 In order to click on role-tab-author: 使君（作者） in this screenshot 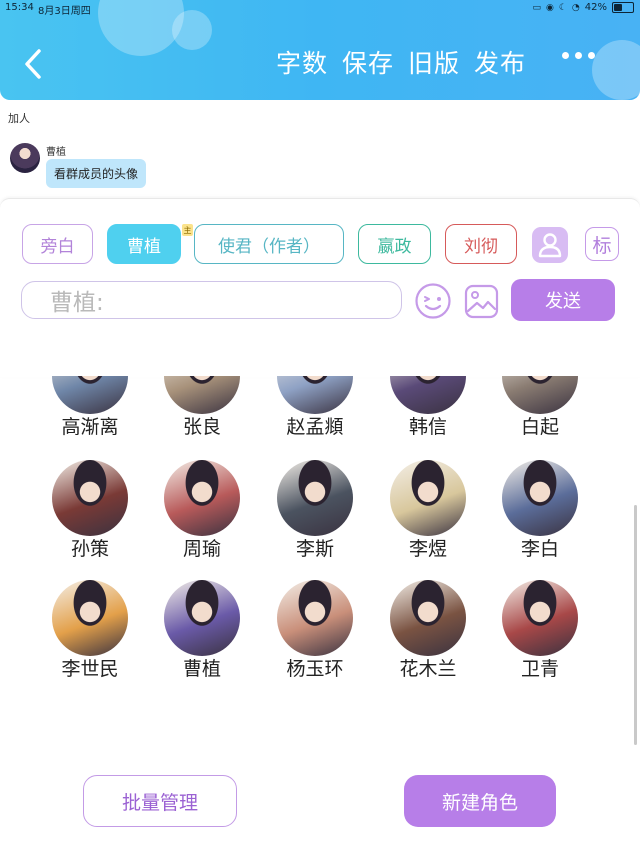, I will do `click(269, 244)`.